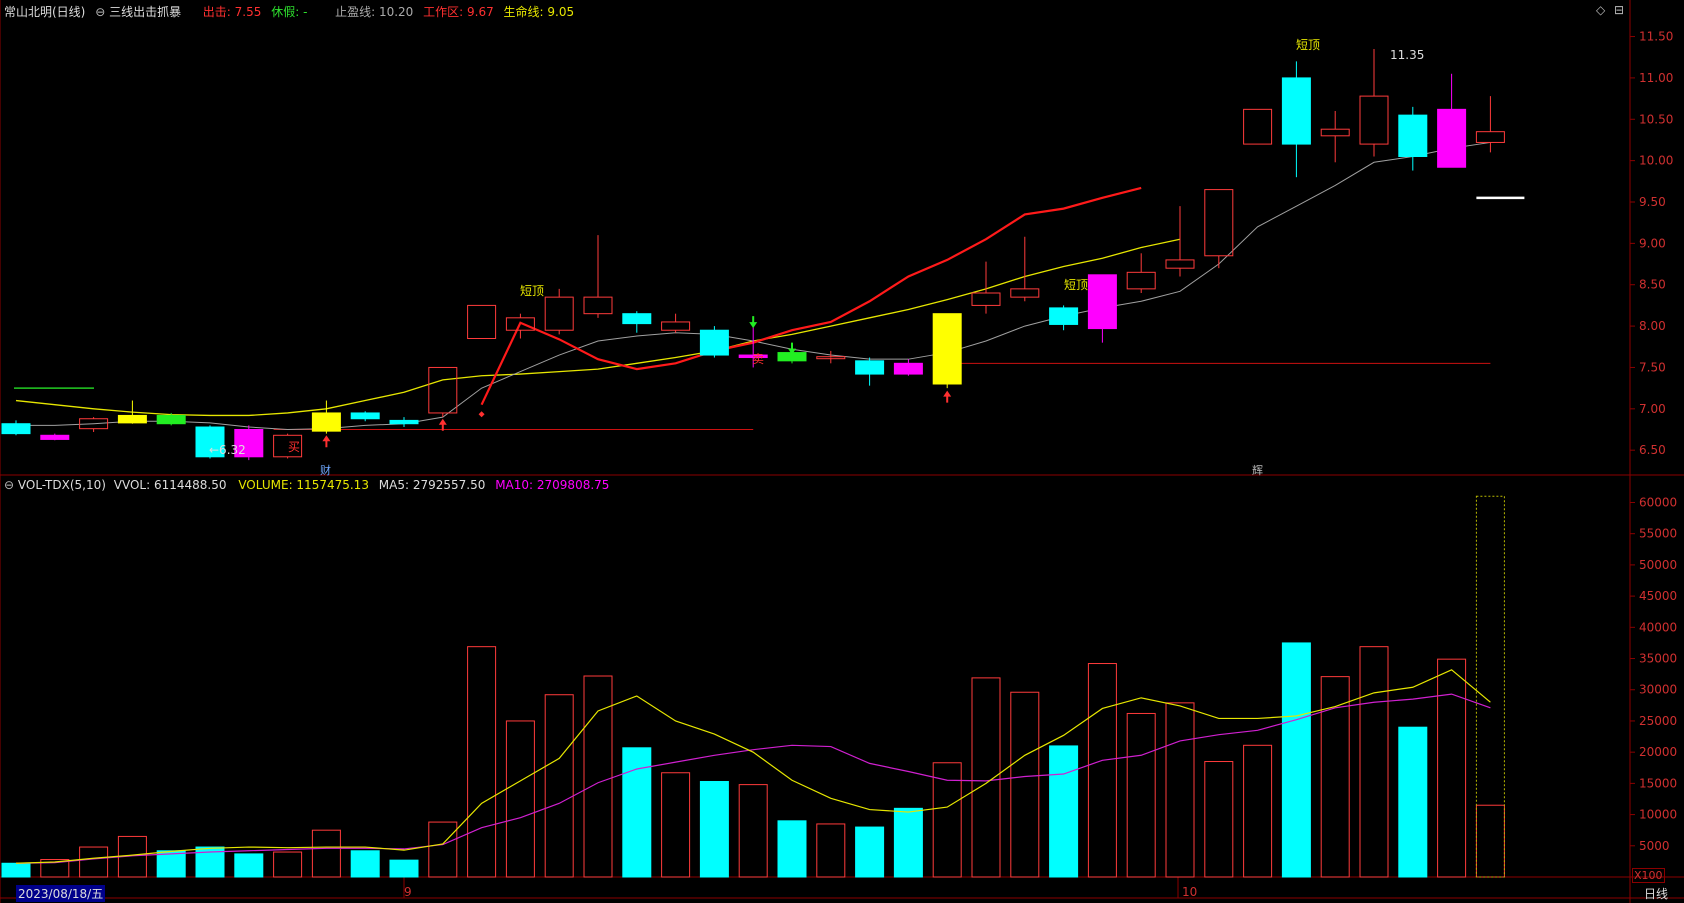  Describe the element at coordinates (62, 485) in the screenshot. I see `volume-indicator-name: VOL-TDX(5,10)` at that location.